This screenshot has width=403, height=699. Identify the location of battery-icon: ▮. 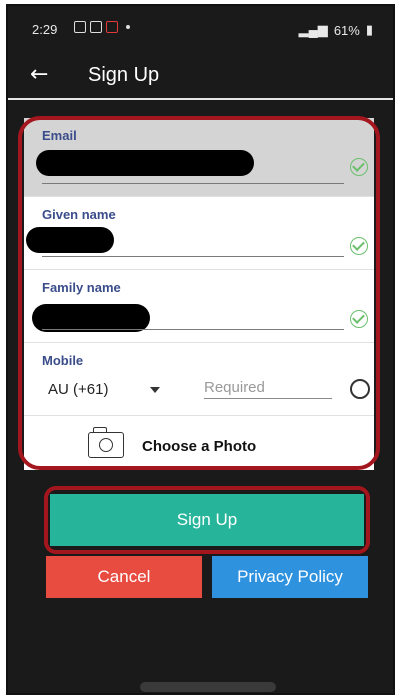
(369, 29).